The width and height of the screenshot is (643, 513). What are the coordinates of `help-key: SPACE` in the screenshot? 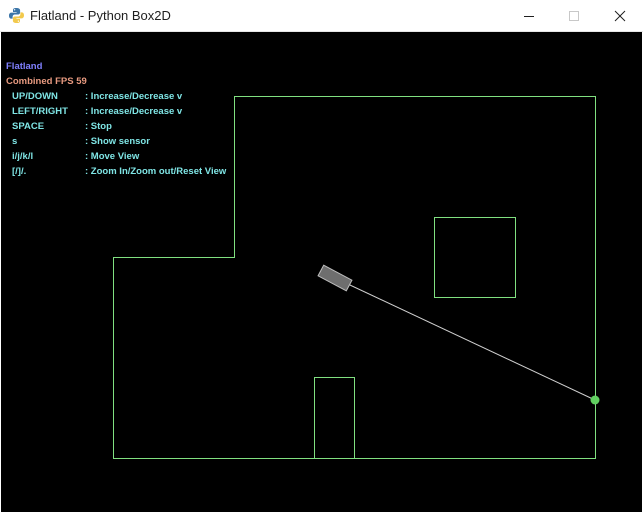 It's located at (28, 126).